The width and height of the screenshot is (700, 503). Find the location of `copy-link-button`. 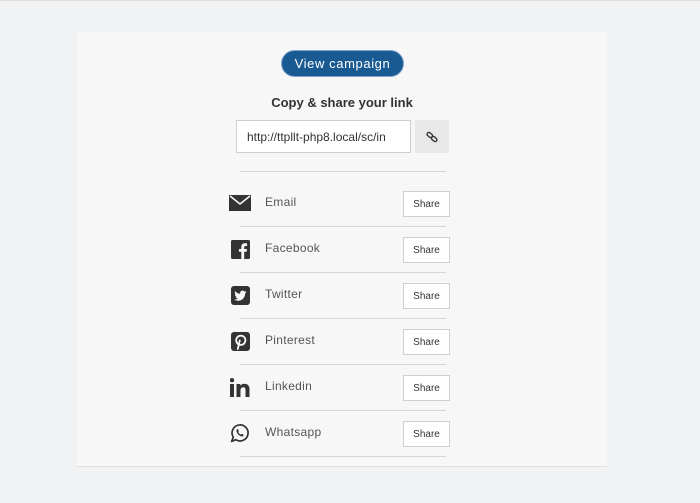

copy-link-button is located at coordinates (432, 136).